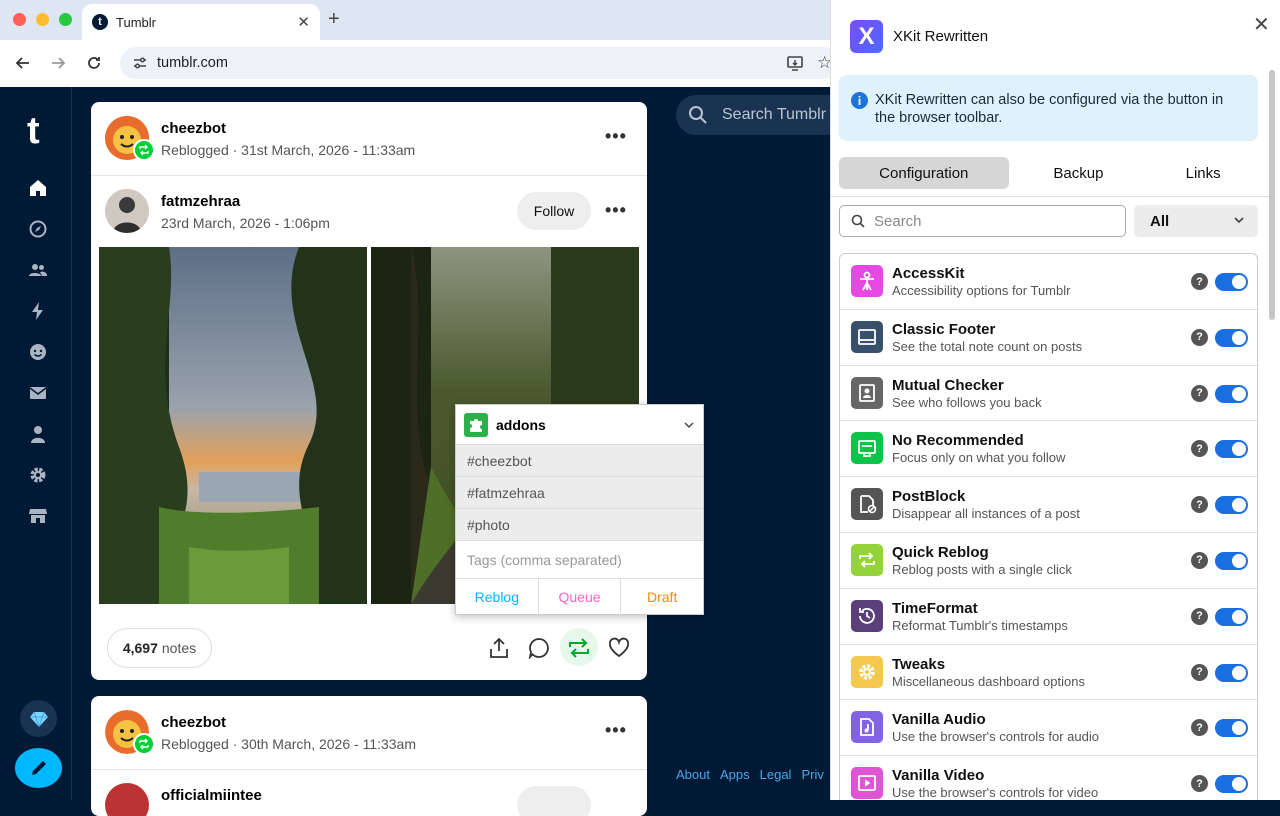  Describe the element at coordinates (211, 795) in the screenshot. I see `author-name: officialmiintee` at that location.